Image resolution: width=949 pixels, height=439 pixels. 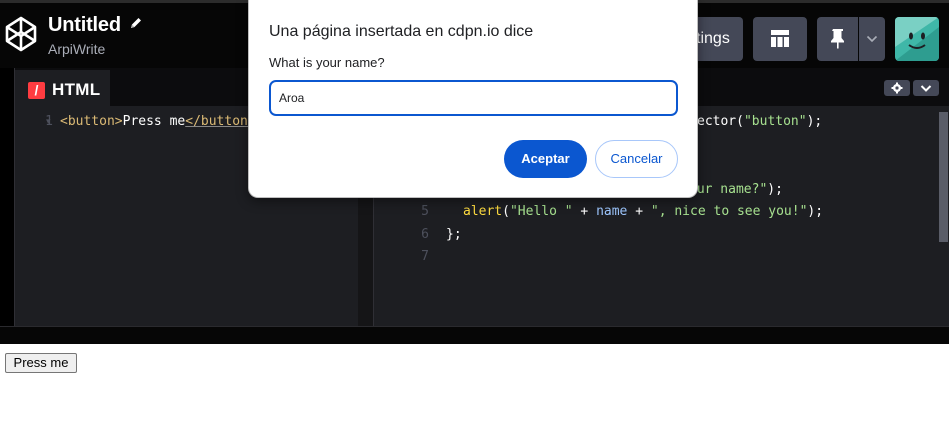 I want to click on code-token: };, so click(x=454, y=234).